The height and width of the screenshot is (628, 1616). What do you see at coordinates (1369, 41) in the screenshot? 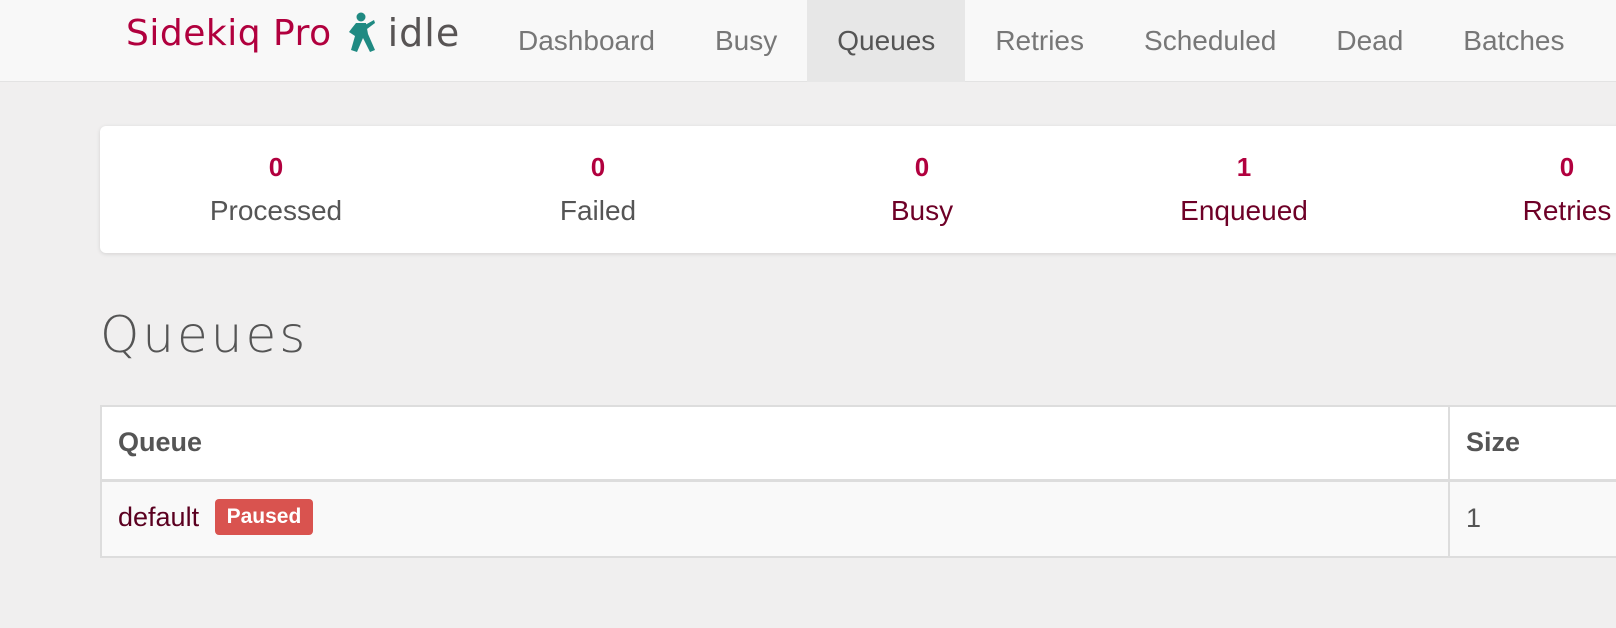
I see `nav-dead: Dead` at bounding box center [1369, 41].